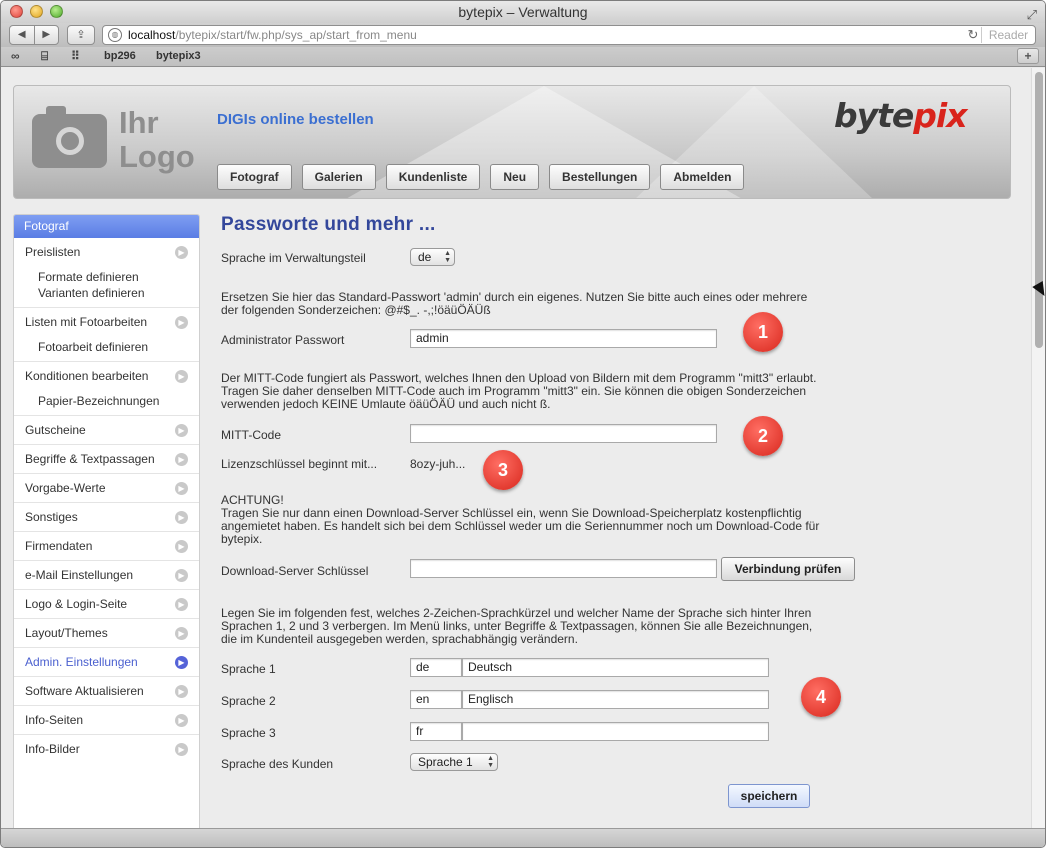  Describe the element at coordinates (445, 762) in the screenshot. I see `customer-language-value: Sprache 1` at that location.